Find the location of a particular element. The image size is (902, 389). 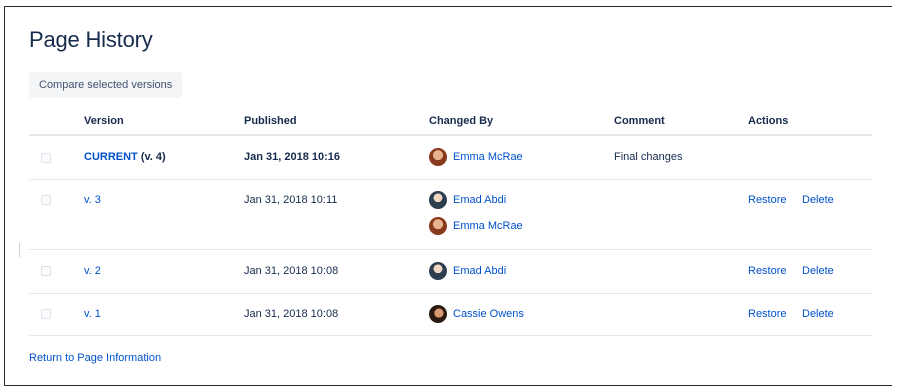

page-title: Page History is located at coordinates (91, 39).